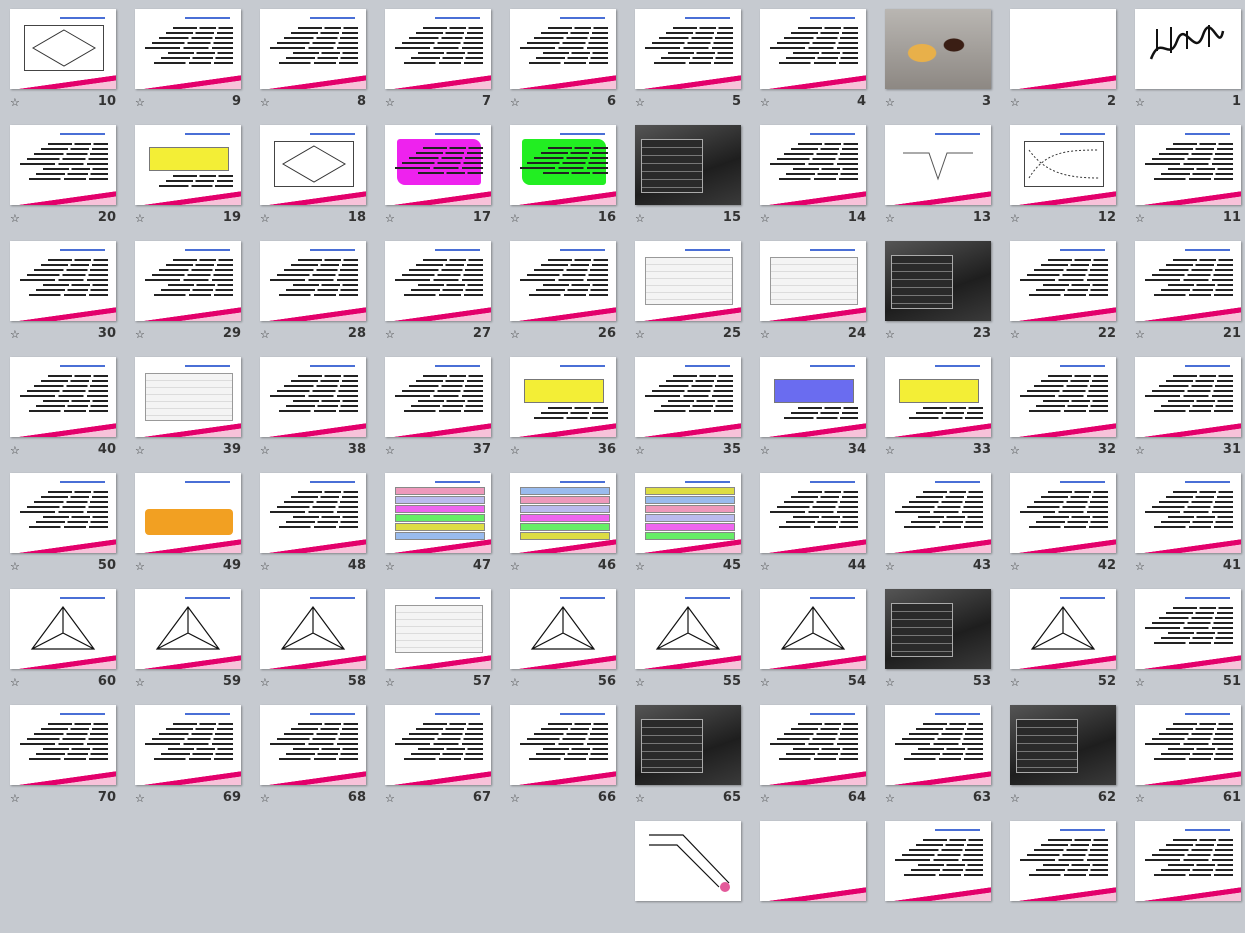 This screenshot has width=1245, height=933. I want to click on slide-thumbnail-cell: ☆ 45, so click(692, 527).